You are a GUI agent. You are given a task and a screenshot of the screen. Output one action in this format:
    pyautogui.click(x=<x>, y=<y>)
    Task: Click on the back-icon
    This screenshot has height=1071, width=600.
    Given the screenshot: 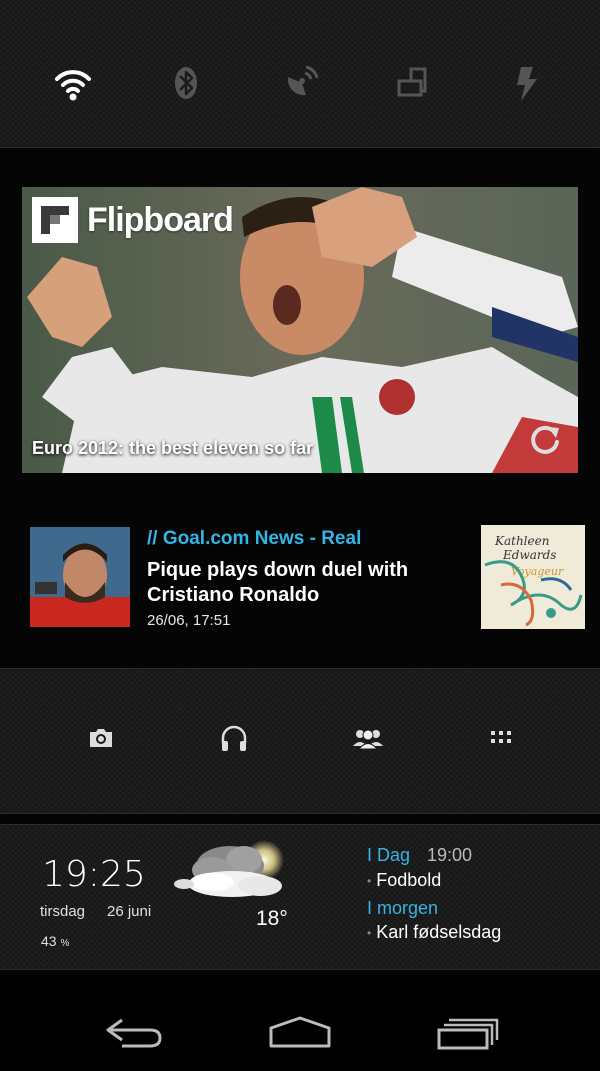 What is the action you would take?
    pyautogui.click(x=135, y=1032)
    